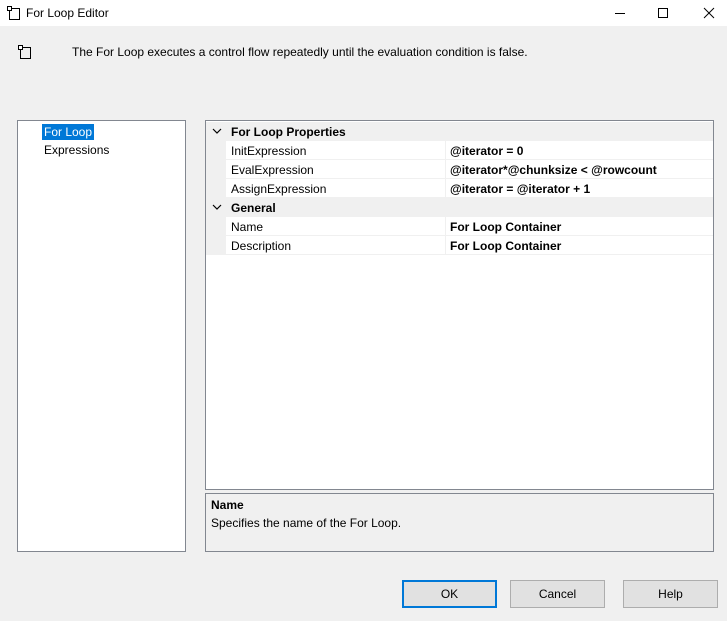 This screenshot has height=621, width=727. I want to click on property-row-name: Name For Loop Container, so click(459, 226).